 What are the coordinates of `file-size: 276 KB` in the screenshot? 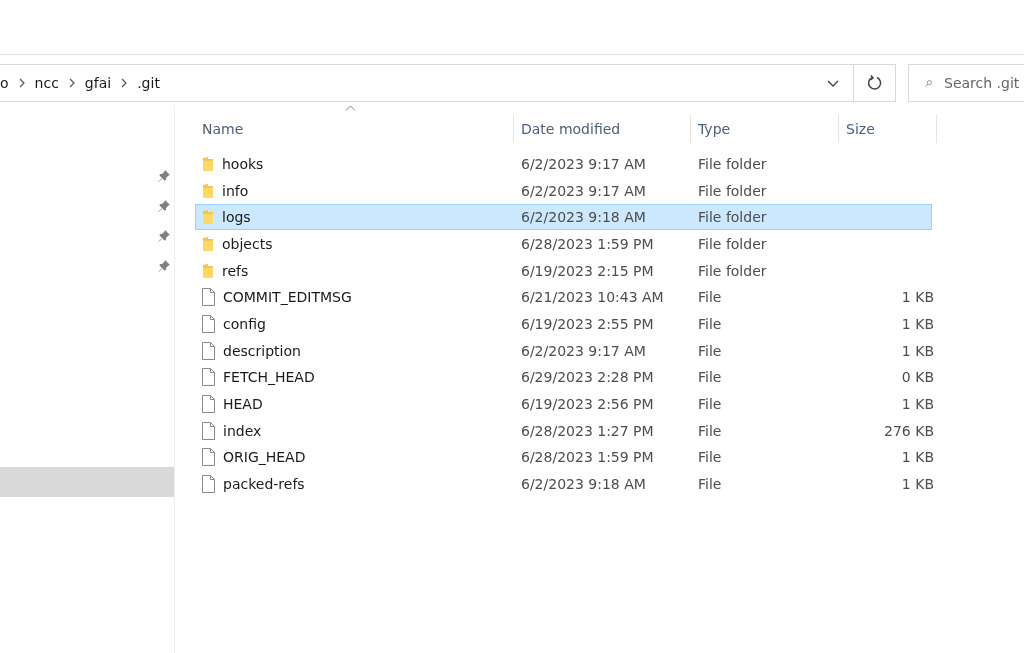 It's located at (909, 430).